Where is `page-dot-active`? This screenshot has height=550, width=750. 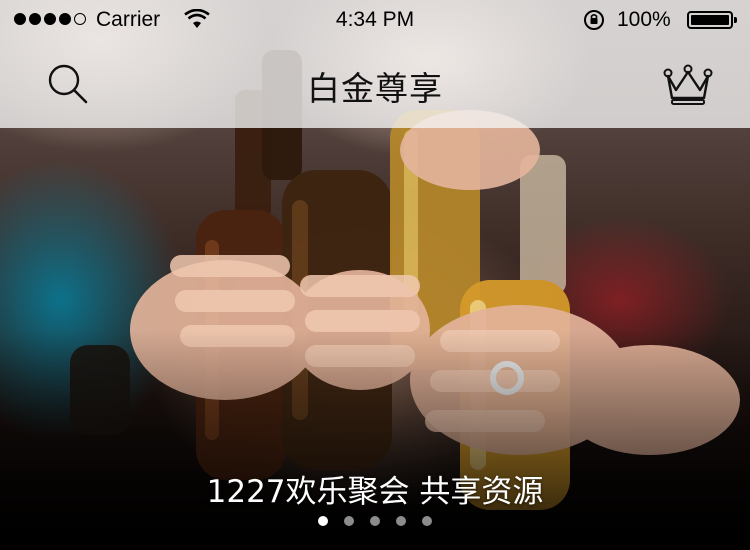
page-dot-active is located at coordinates (323, 521).